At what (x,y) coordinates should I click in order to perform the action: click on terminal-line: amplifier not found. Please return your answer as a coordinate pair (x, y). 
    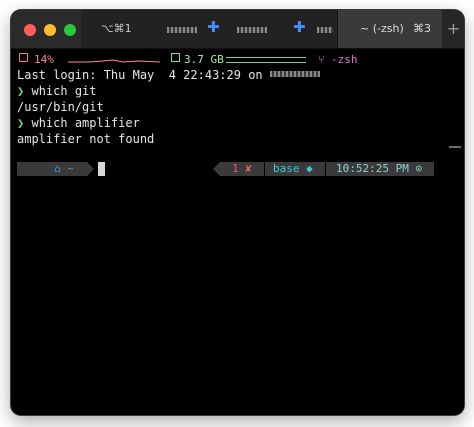
    Looking at the image, I should click on (86, 139).